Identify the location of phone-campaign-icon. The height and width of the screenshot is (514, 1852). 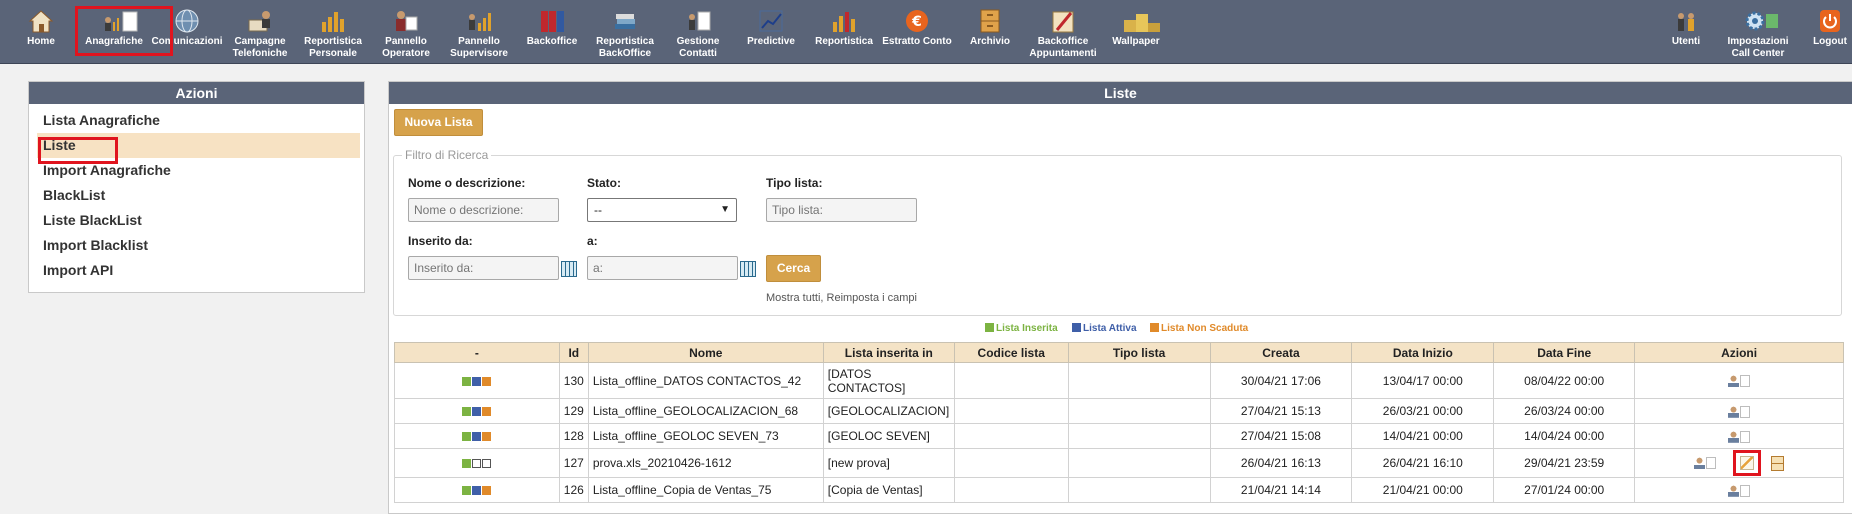
(260, 21).